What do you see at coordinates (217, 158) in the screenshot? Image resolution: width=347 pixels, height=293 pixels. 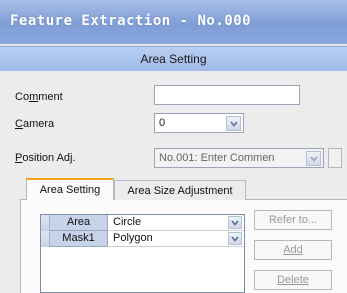 I see `position-adj-value: No.001: Enter Commen` at bounding box center [217, 158].